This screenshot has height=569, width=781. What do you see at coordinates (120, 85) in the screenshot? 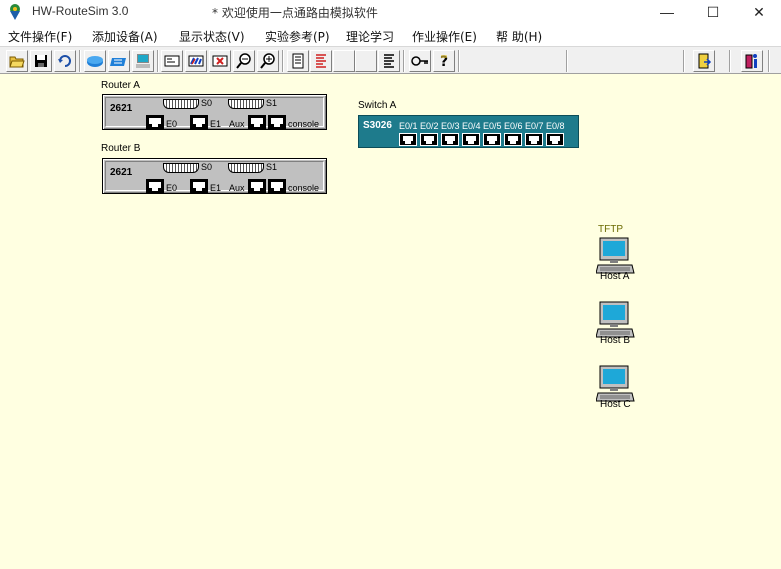
I see `router-a-label: Router A` at bounding box center [120, 85].